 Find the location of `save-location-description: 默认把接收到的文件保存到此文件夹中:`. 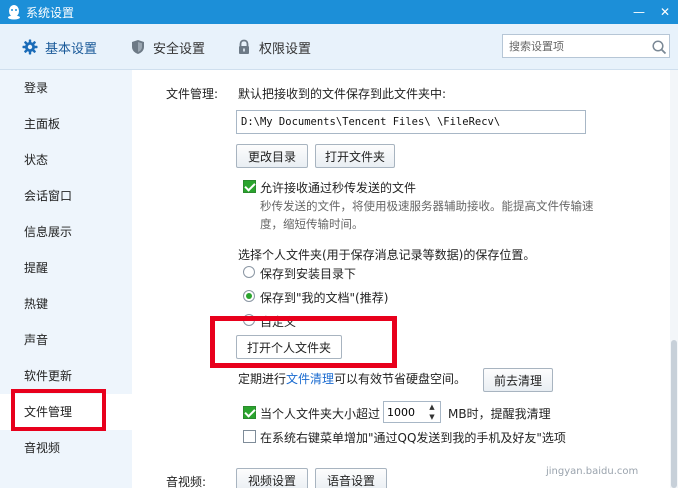

save-location-description: 默认把接收到的文件保存到此文件夹中: is located at coordinates (342, 94).